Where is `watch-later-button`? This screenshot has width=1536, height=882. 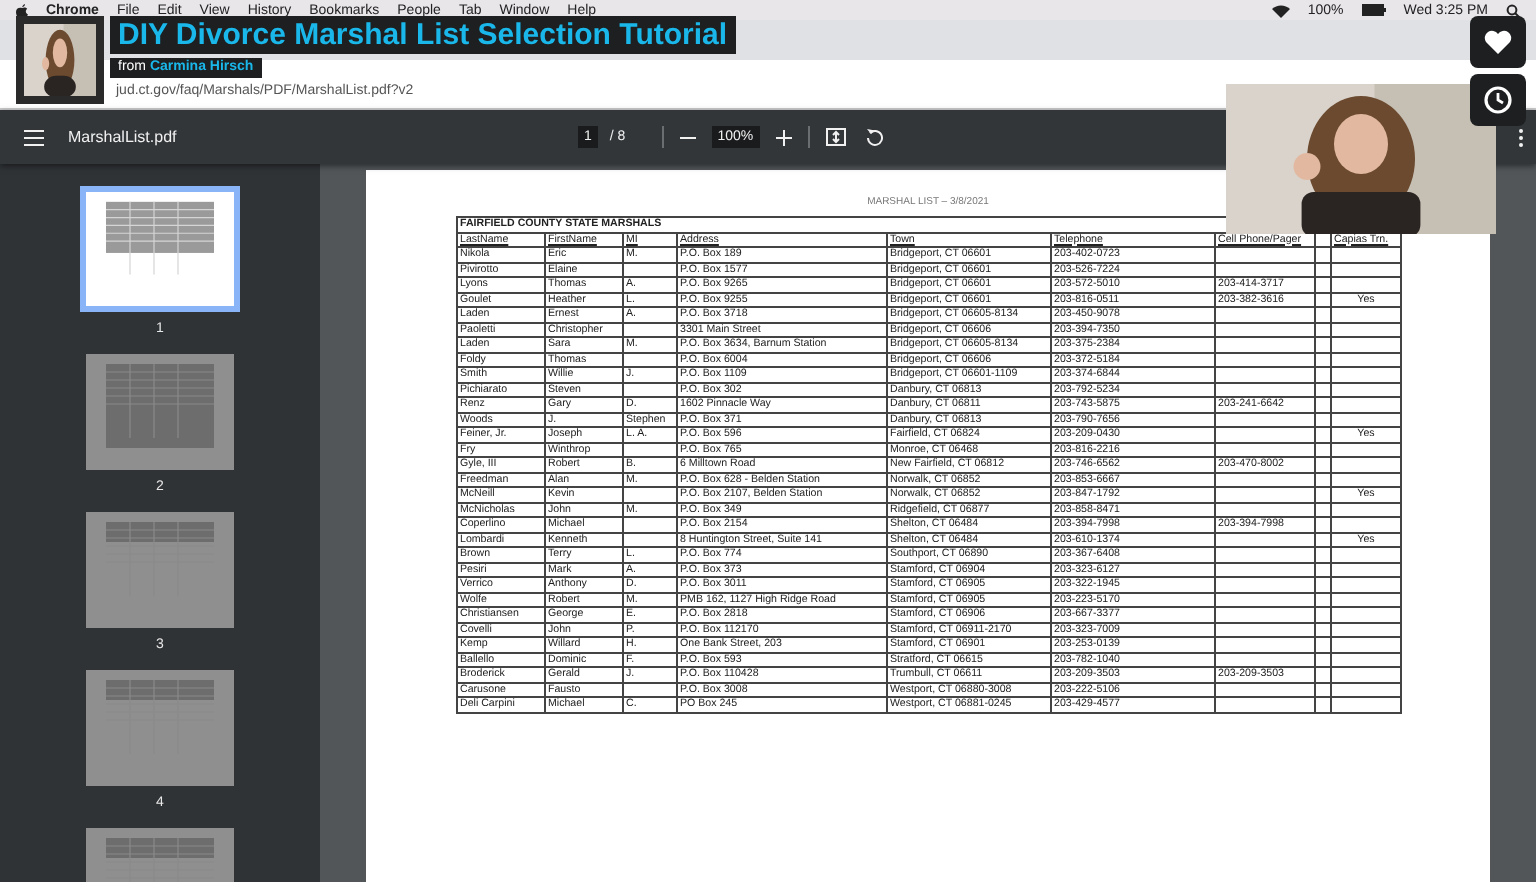 watch-later-button is located at coordinates (1498, 100).